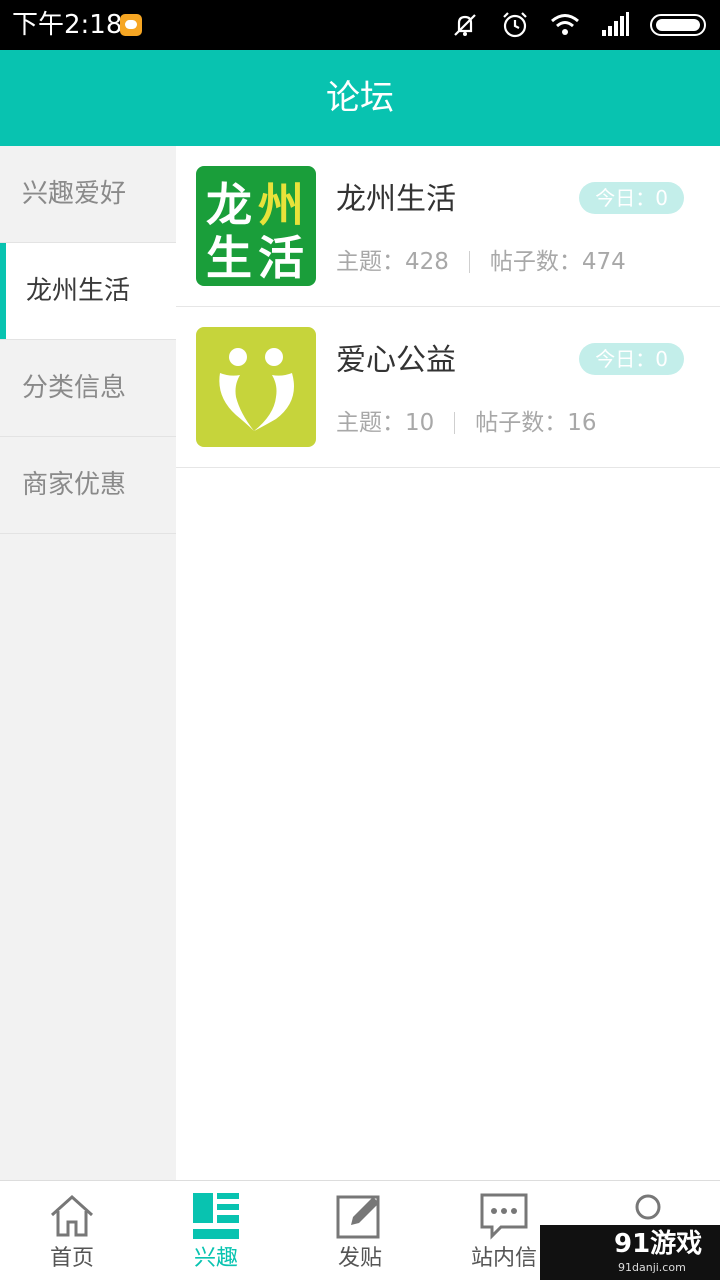  I want to click on topic-count: 主题：10, so click(385, 423).